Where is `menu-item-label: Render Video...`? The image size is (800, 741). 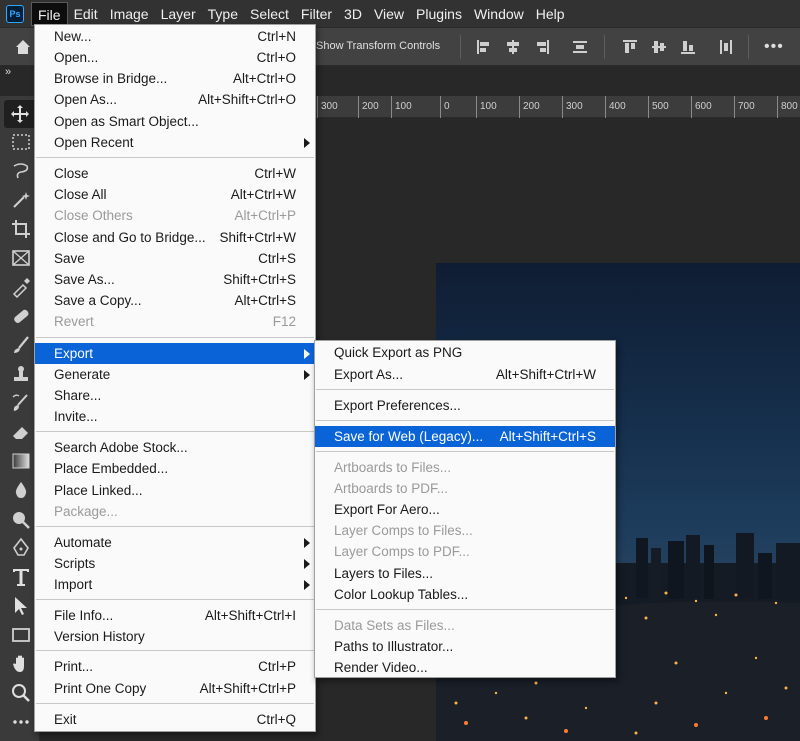
menu-item-label: Render Video... is located at coordinates (381, 667).